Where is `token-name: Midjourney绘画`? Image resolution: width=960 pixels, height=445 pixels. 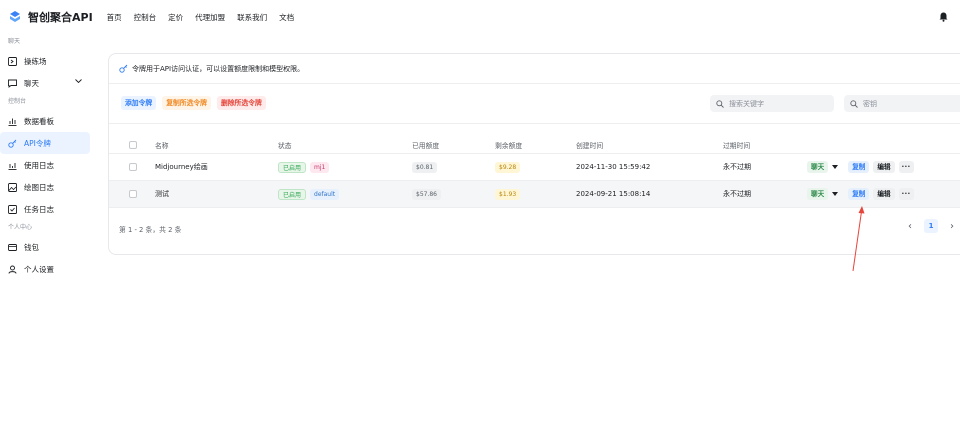 token-name: Midjourney绘画 is located at coordinates (181, 167).